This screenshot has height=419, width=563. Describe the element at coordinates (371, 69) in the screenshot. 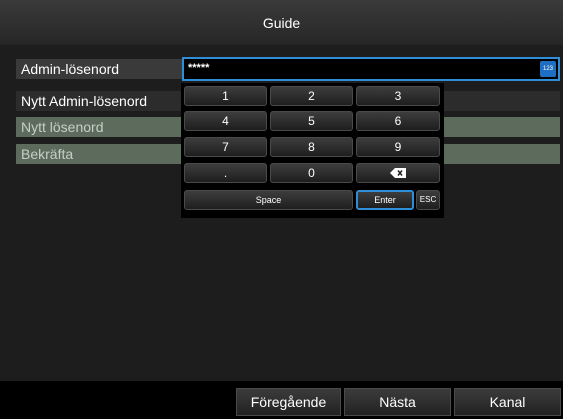

I see `admin-password-input: *****` at that location.